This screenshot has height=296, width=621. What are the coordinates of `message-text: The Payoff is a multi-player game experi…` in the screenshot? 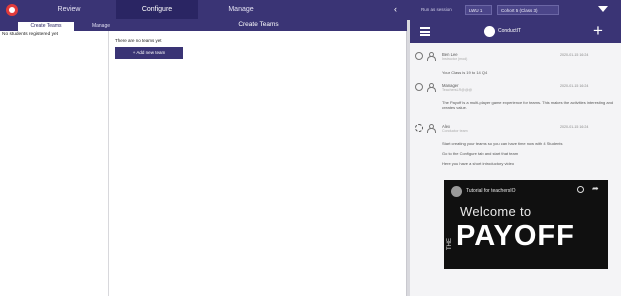 It's located at (528, 105).